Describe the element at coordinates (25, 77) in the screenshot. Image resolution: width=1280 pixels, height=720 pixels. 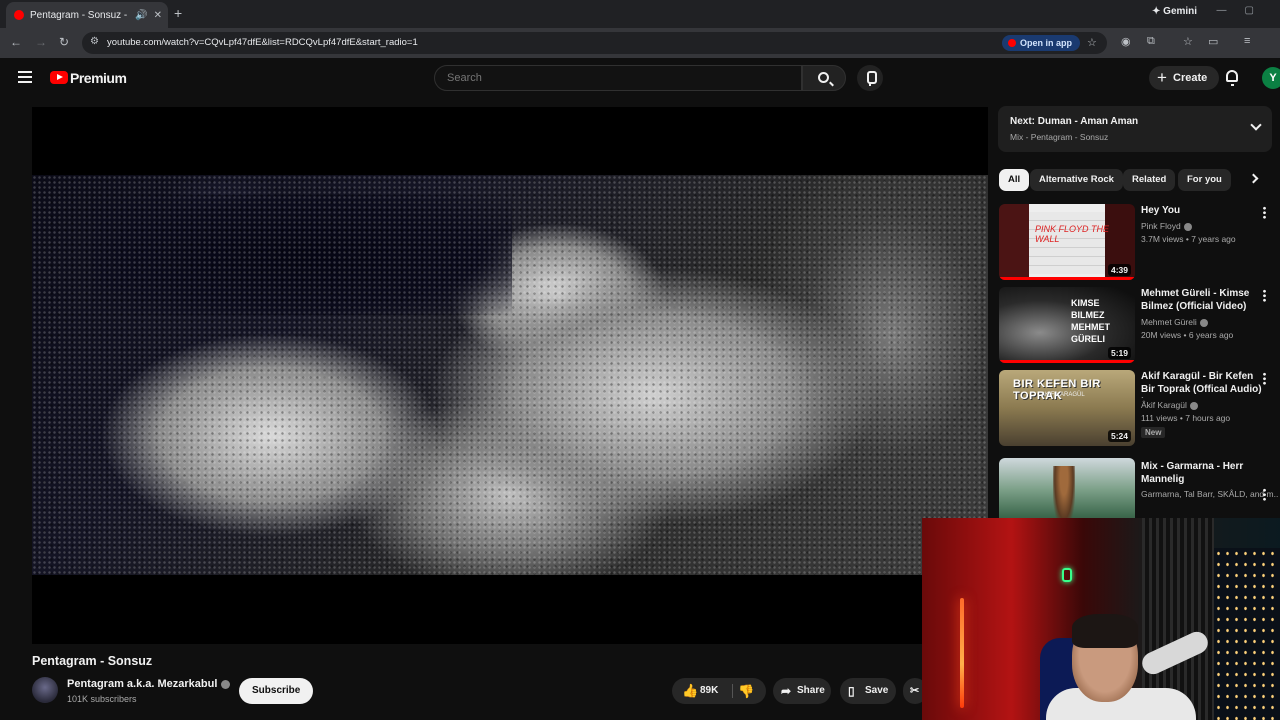
I see `menu-icon` at that location.